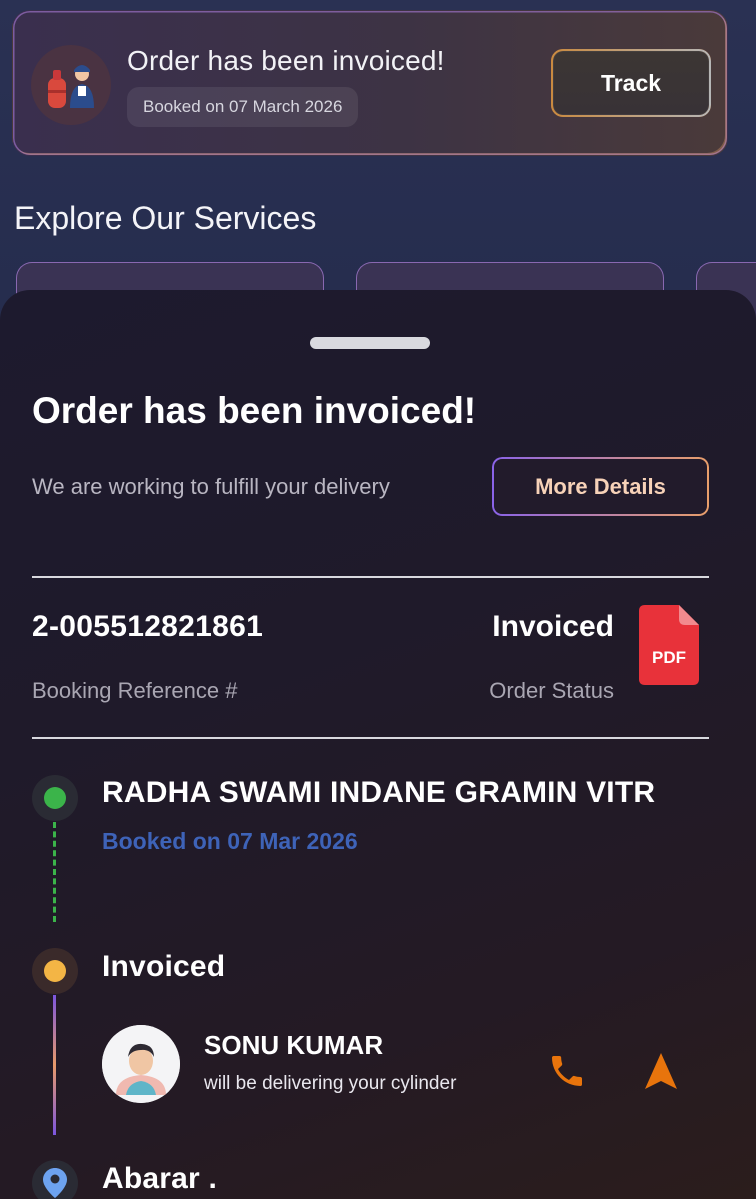 Image resolution: width=756 pixels, height=1199 pixels. What do you see at coordinates (254, 410) in the screenshot?
I see `sheet-title: Order has been invoiced!` at bounding box center [254, 410].